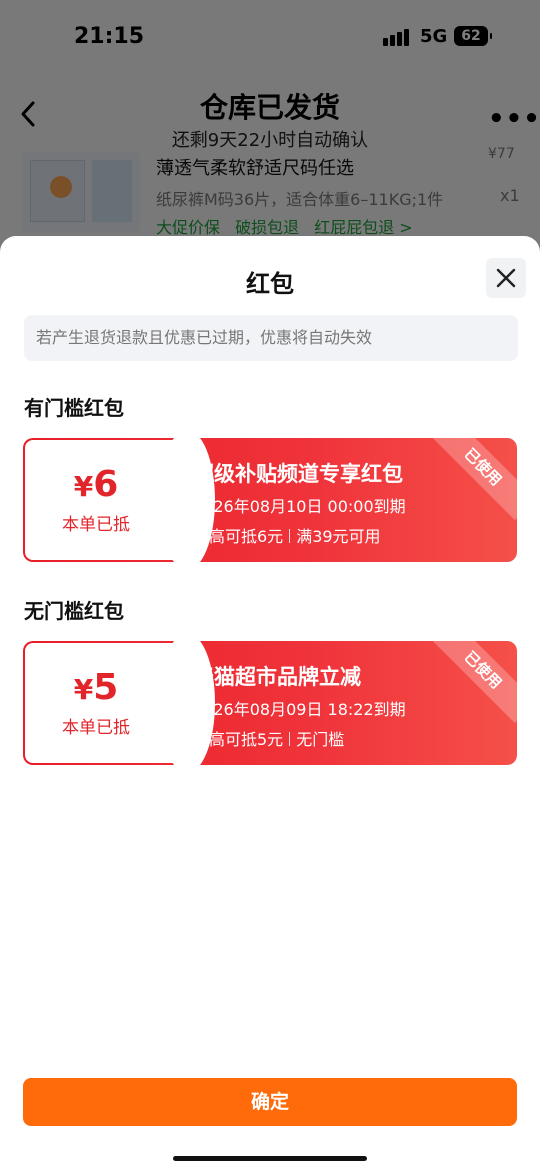  Describe the element at coordinates (96, 687) in the screenshot. I see `coupon-amount: ¥5` at that location.